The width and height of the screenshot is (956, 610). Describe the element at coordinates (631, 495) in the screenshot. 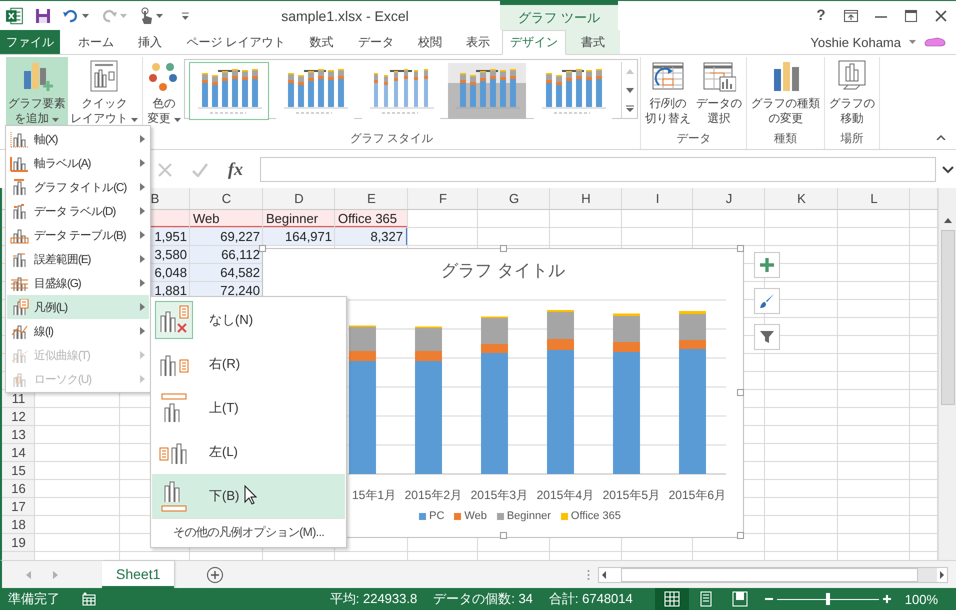

I see `axis-label: 2015年5月` at that location.